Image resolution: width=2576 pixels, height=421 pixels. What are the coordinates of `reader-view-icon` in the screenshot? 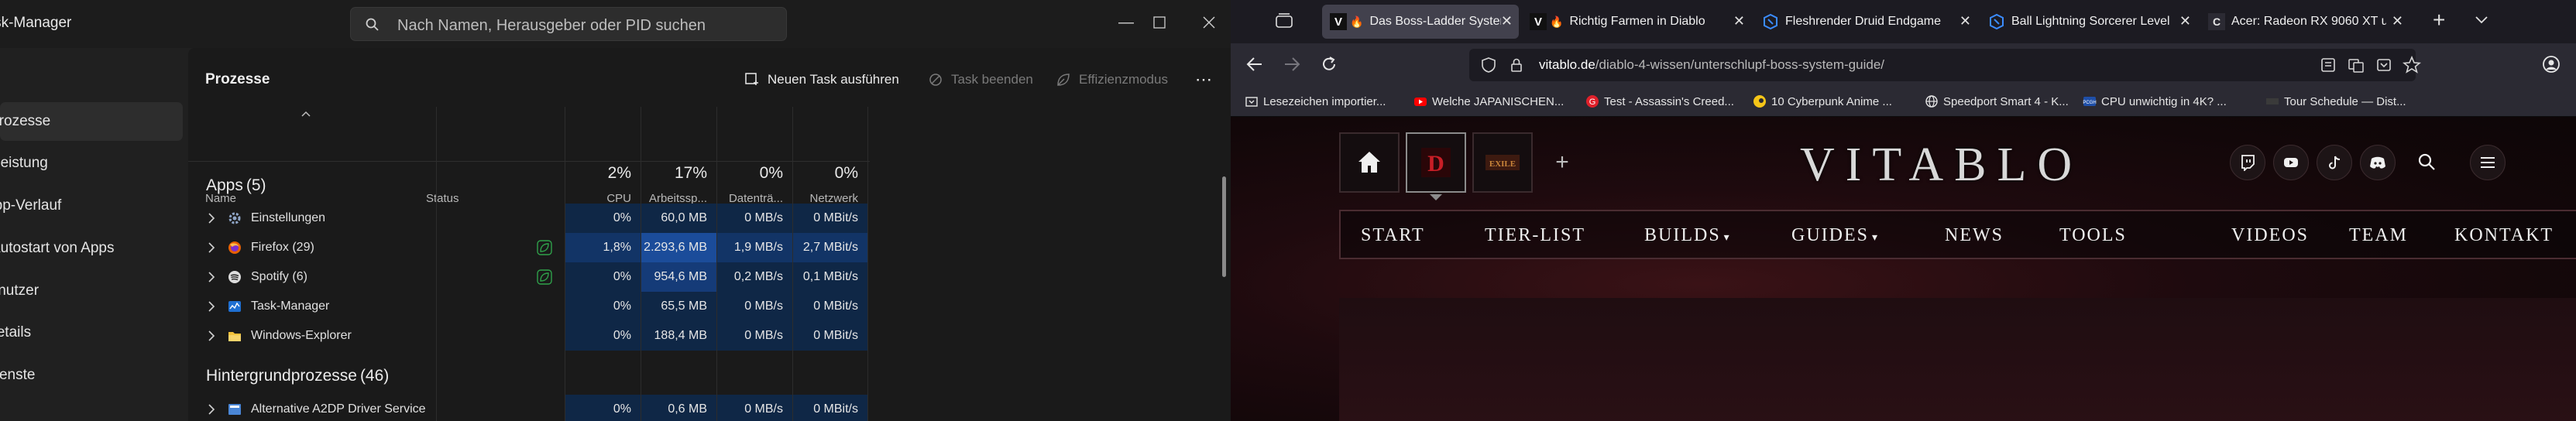 It's located at (2328, 65).